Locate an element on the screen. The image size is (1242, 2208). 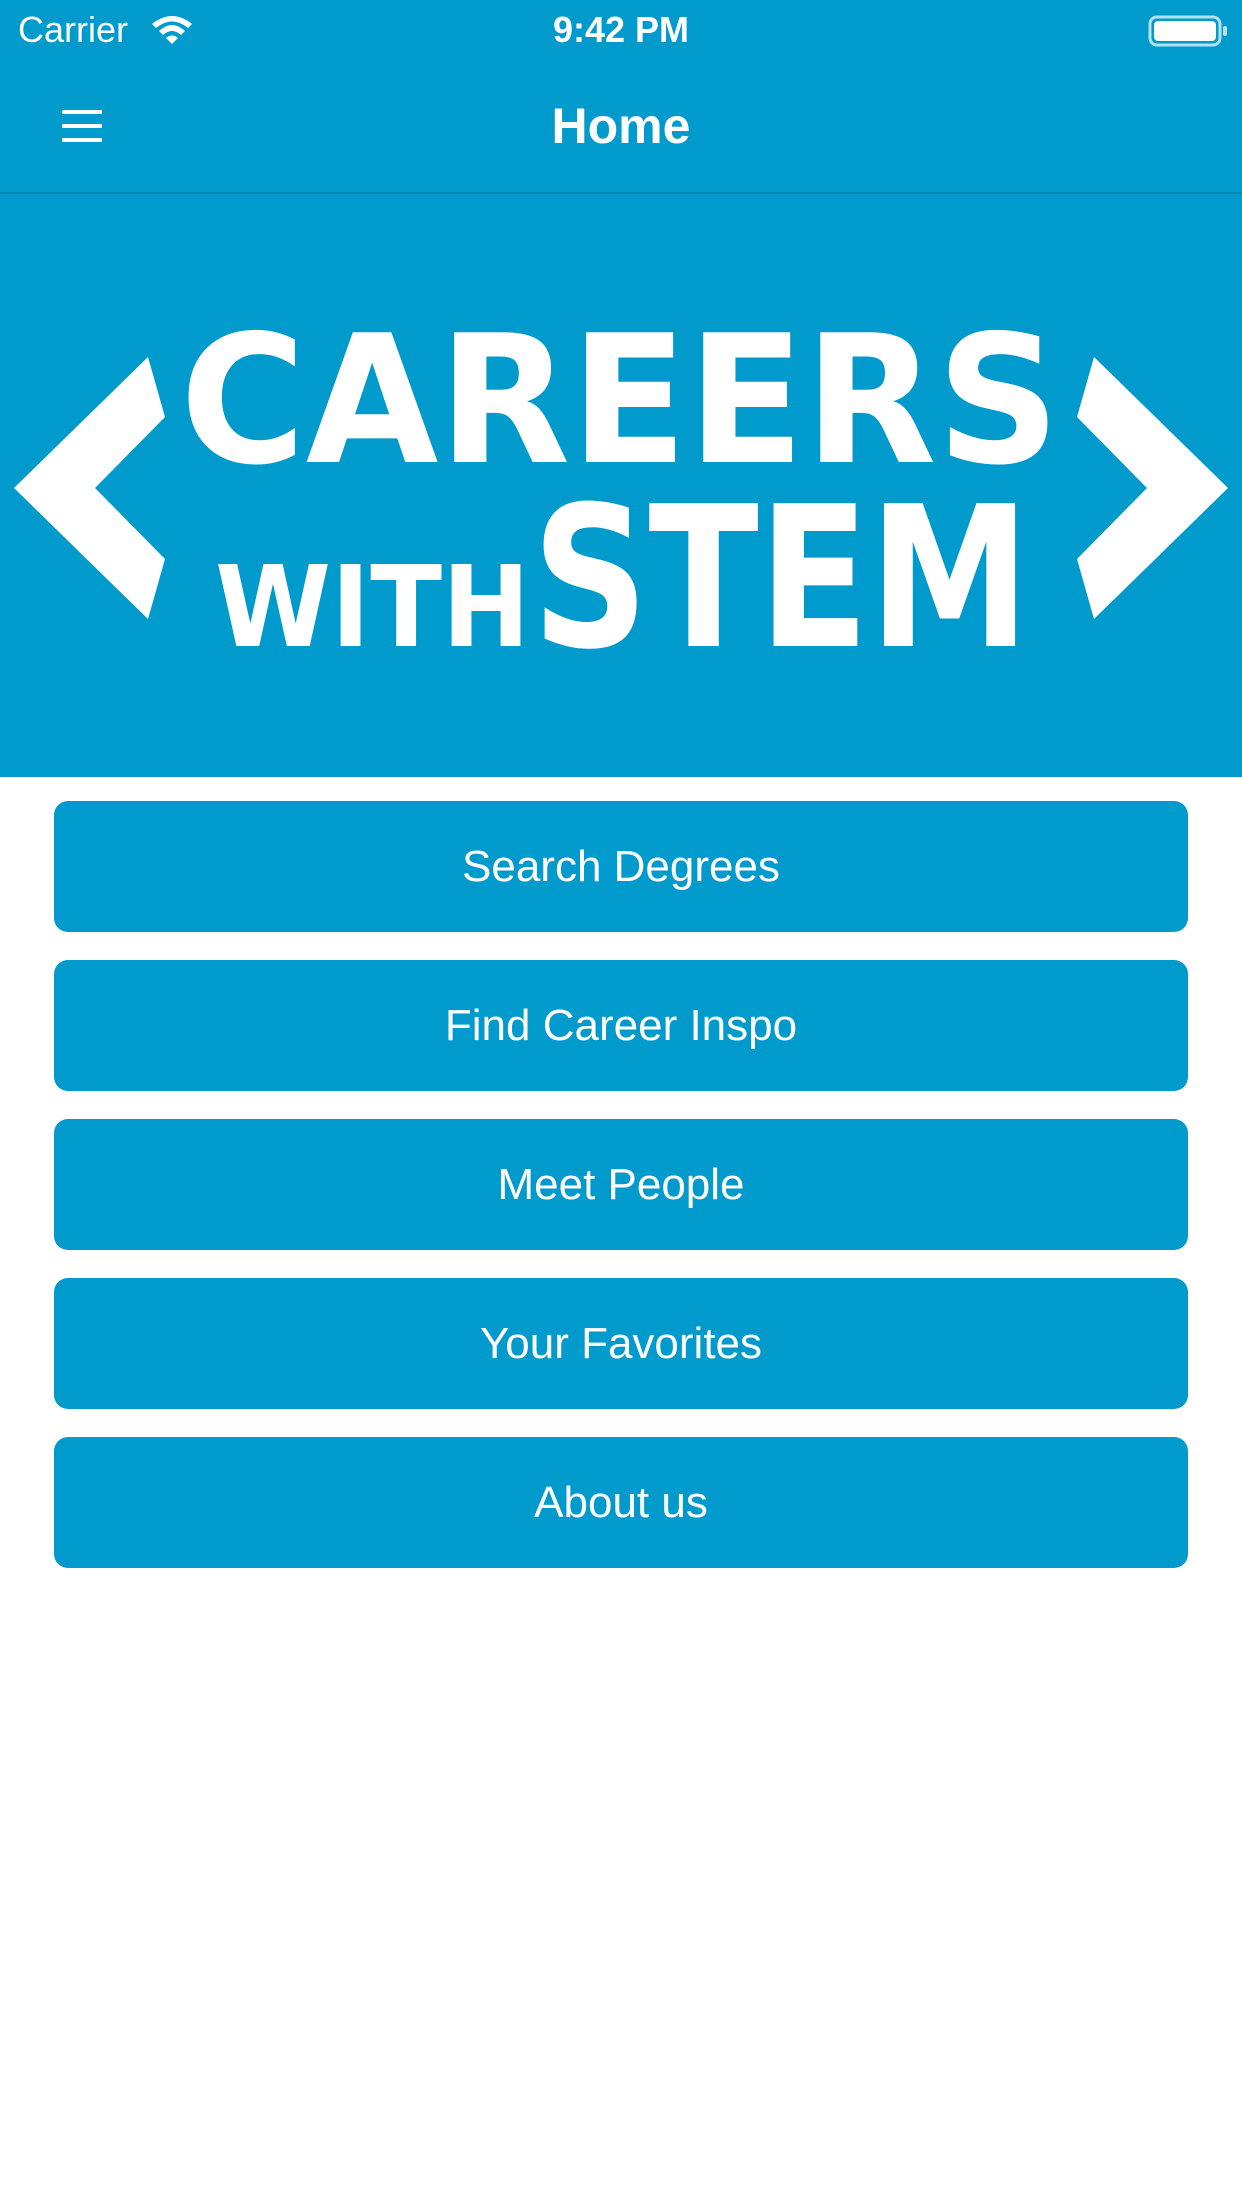
meet-people-button: Meet People is located at coordinates (621, 1184).